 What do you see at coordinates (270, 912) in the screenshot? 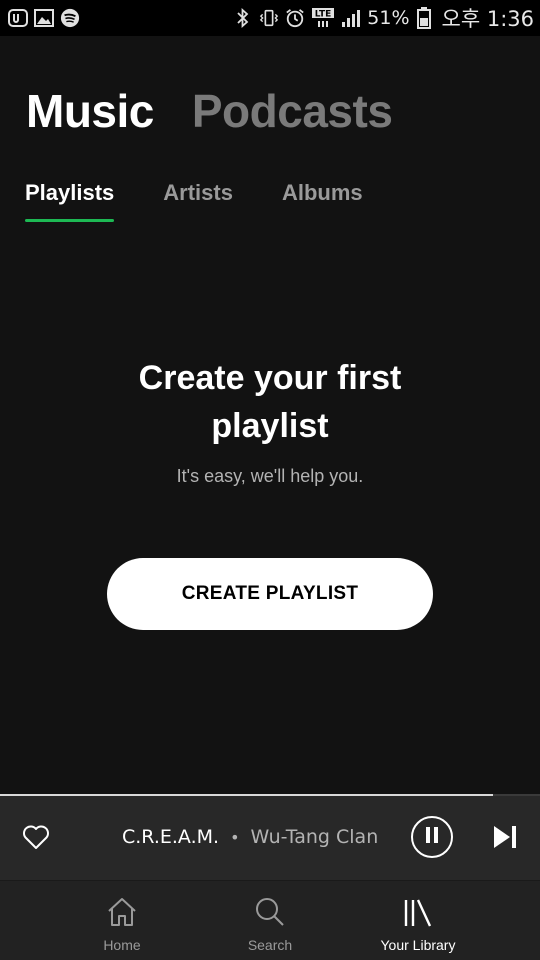
I see `search-icon` at bounding box center [270, 912].